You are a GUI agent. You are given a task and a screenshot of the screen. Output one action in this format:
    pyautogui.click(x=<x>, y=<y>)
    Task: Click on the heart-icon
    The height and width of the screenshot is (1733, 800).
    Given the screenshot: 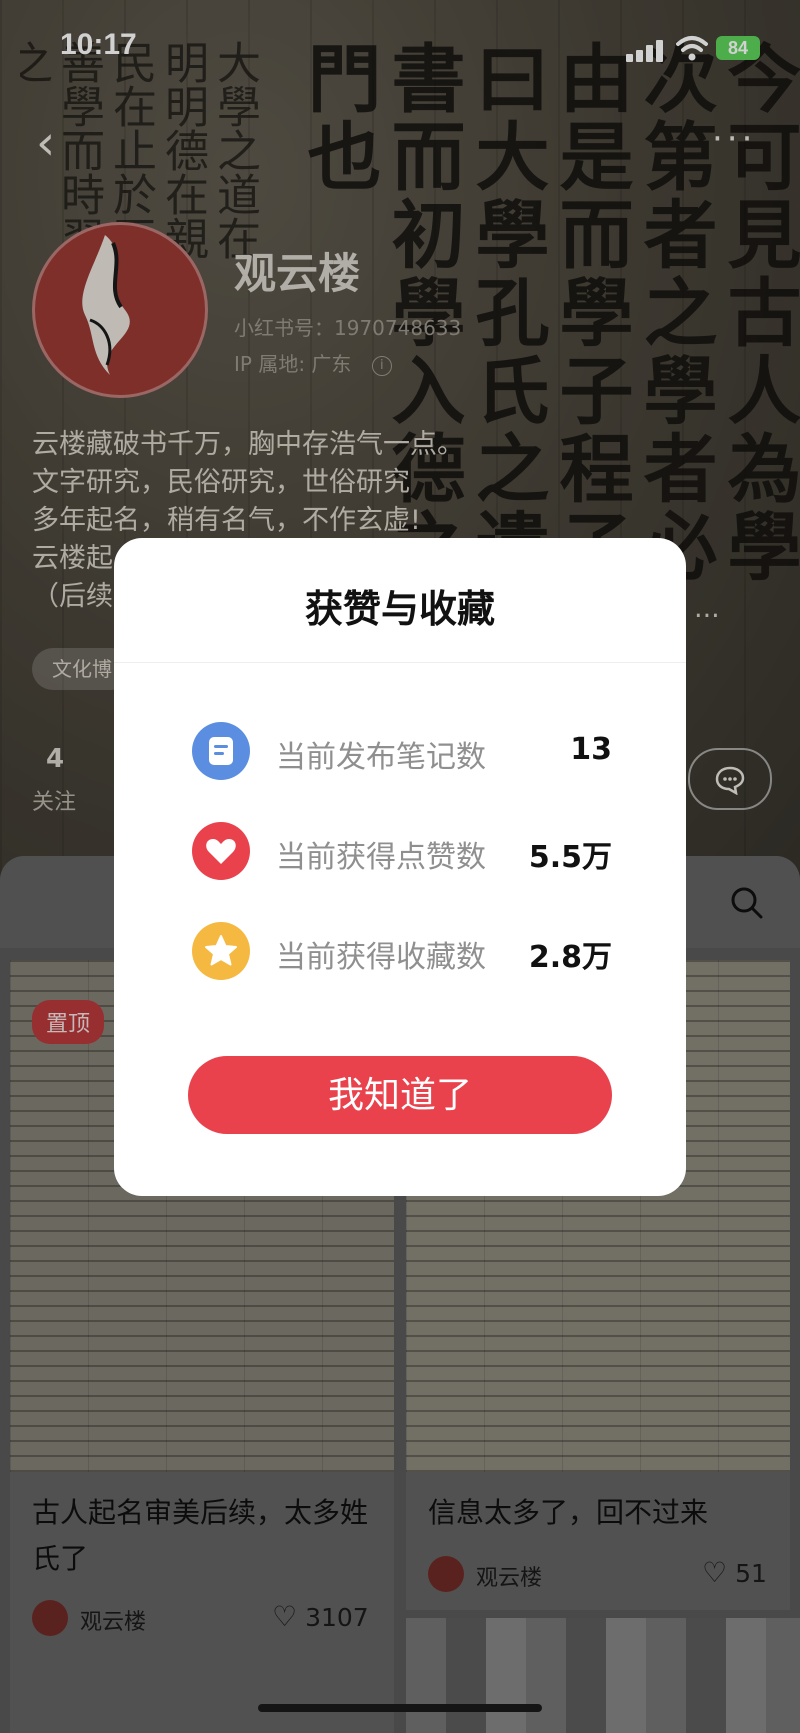 What is the action you would take?
    pyautogui.click(x=221, y=851)
    